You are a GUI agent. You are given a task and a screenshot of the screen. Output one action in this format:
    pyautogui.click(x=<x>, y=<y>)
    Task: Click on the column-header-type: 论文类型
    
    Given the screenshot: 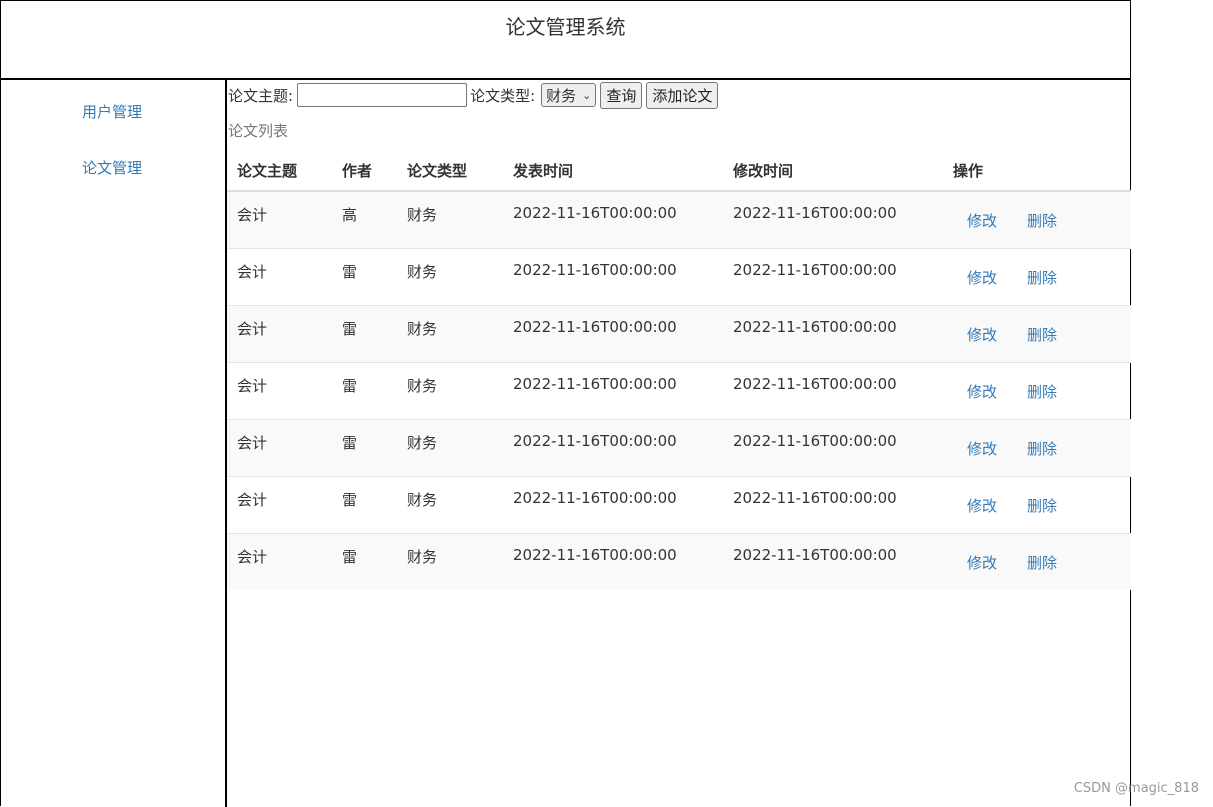 What is the action you would take?
    pyautogui.click(x=450, y=170)
    